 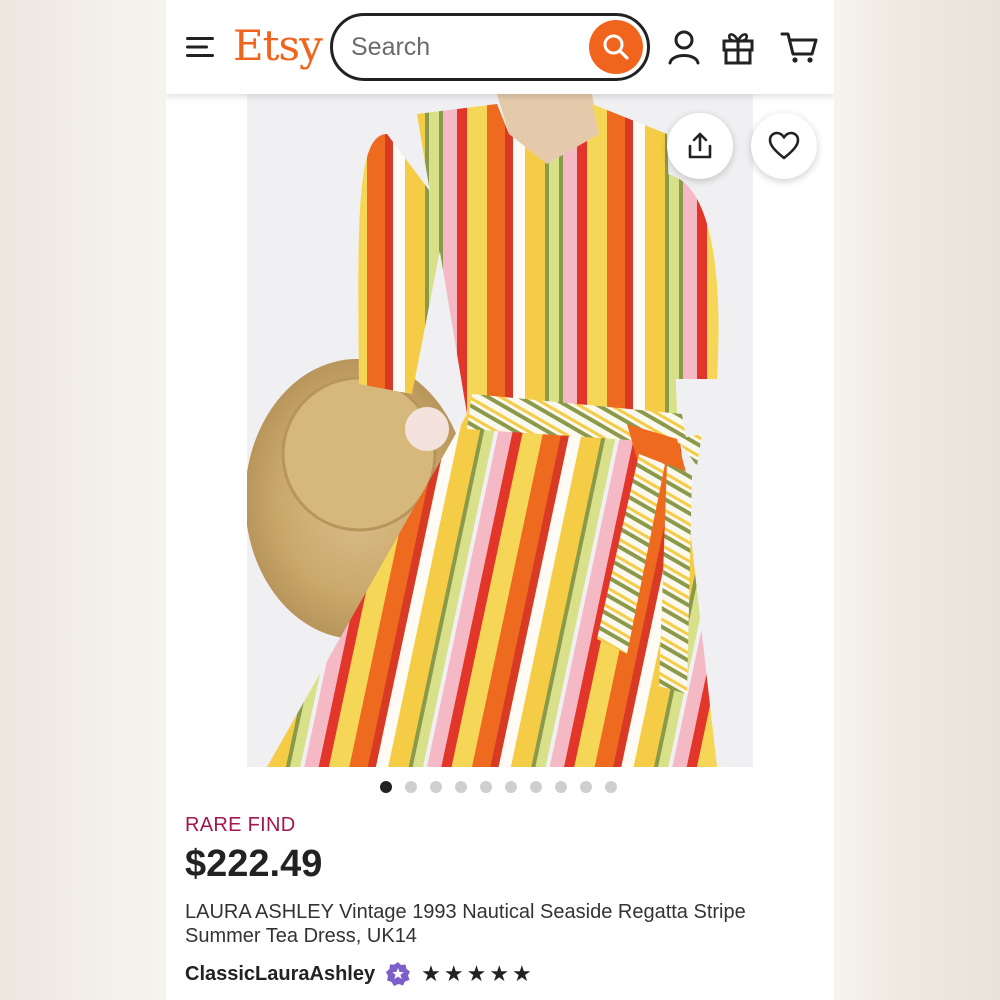 I want to click on listing-price: $222.49, so click(x=254, y=864).